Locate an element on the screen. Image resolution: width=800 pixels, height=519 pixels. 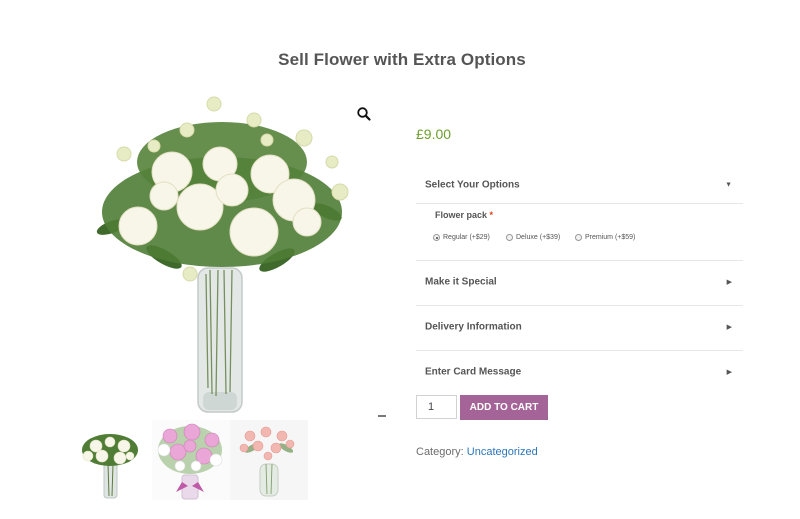
flower-pack-option-deluxe: Deluxe (+$39) is located at coordinates (533, 237).